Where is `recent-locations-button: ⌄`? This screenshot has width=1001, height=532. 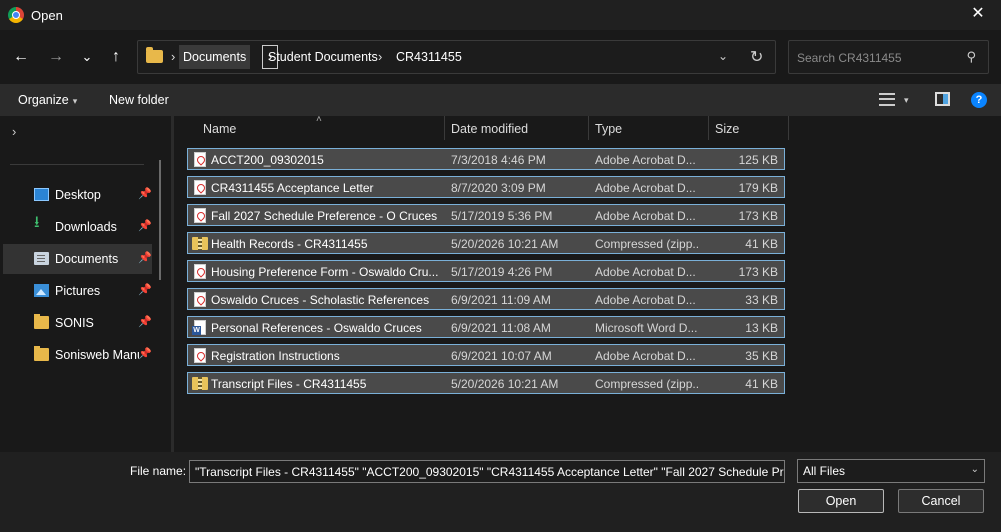 recent-locations-button: ⌄ is located at coordinates (87, 57).